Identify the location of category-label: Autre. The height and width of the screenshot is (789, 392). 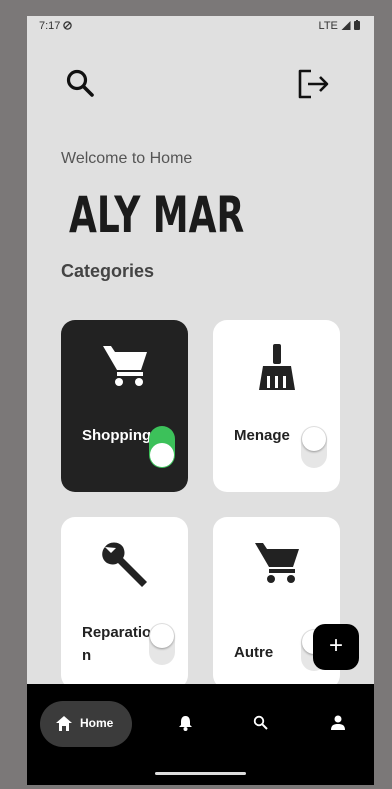
(254, 652).